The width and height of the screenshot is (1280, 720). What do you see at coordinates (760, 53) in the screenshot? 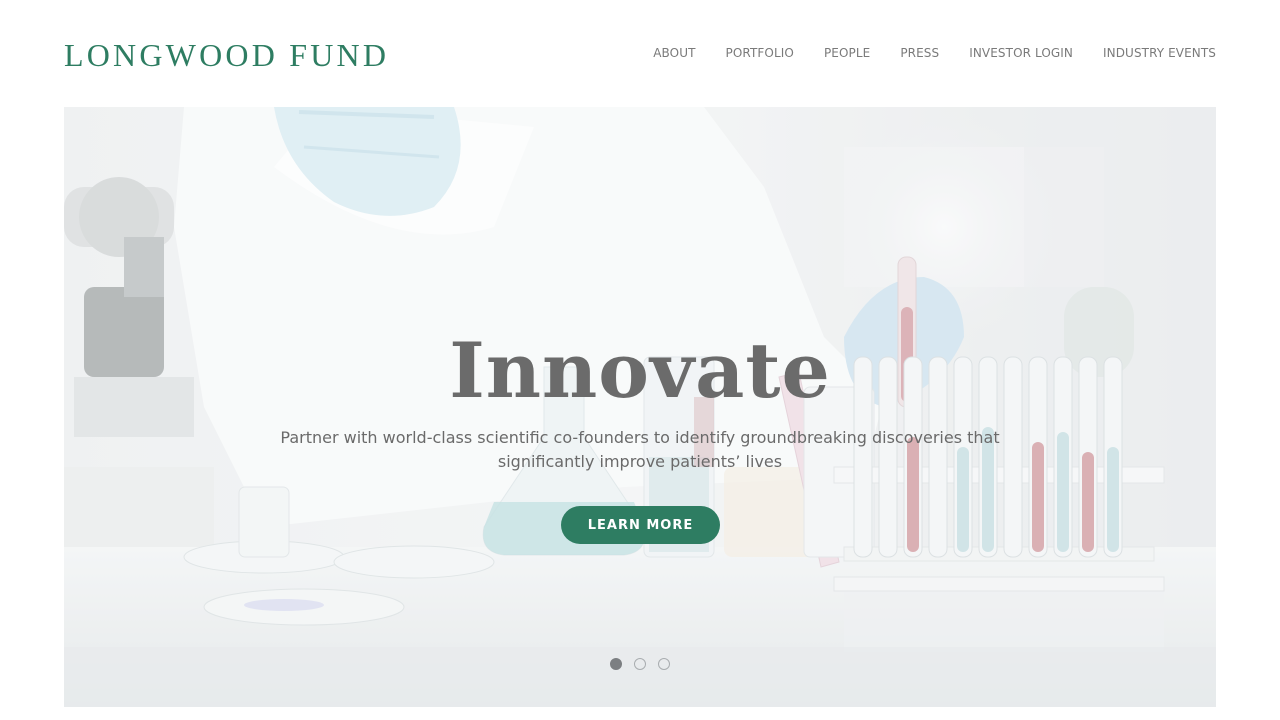
I see `nav-portfolio: PORTFOLIO` at bounding box center [760, 53].